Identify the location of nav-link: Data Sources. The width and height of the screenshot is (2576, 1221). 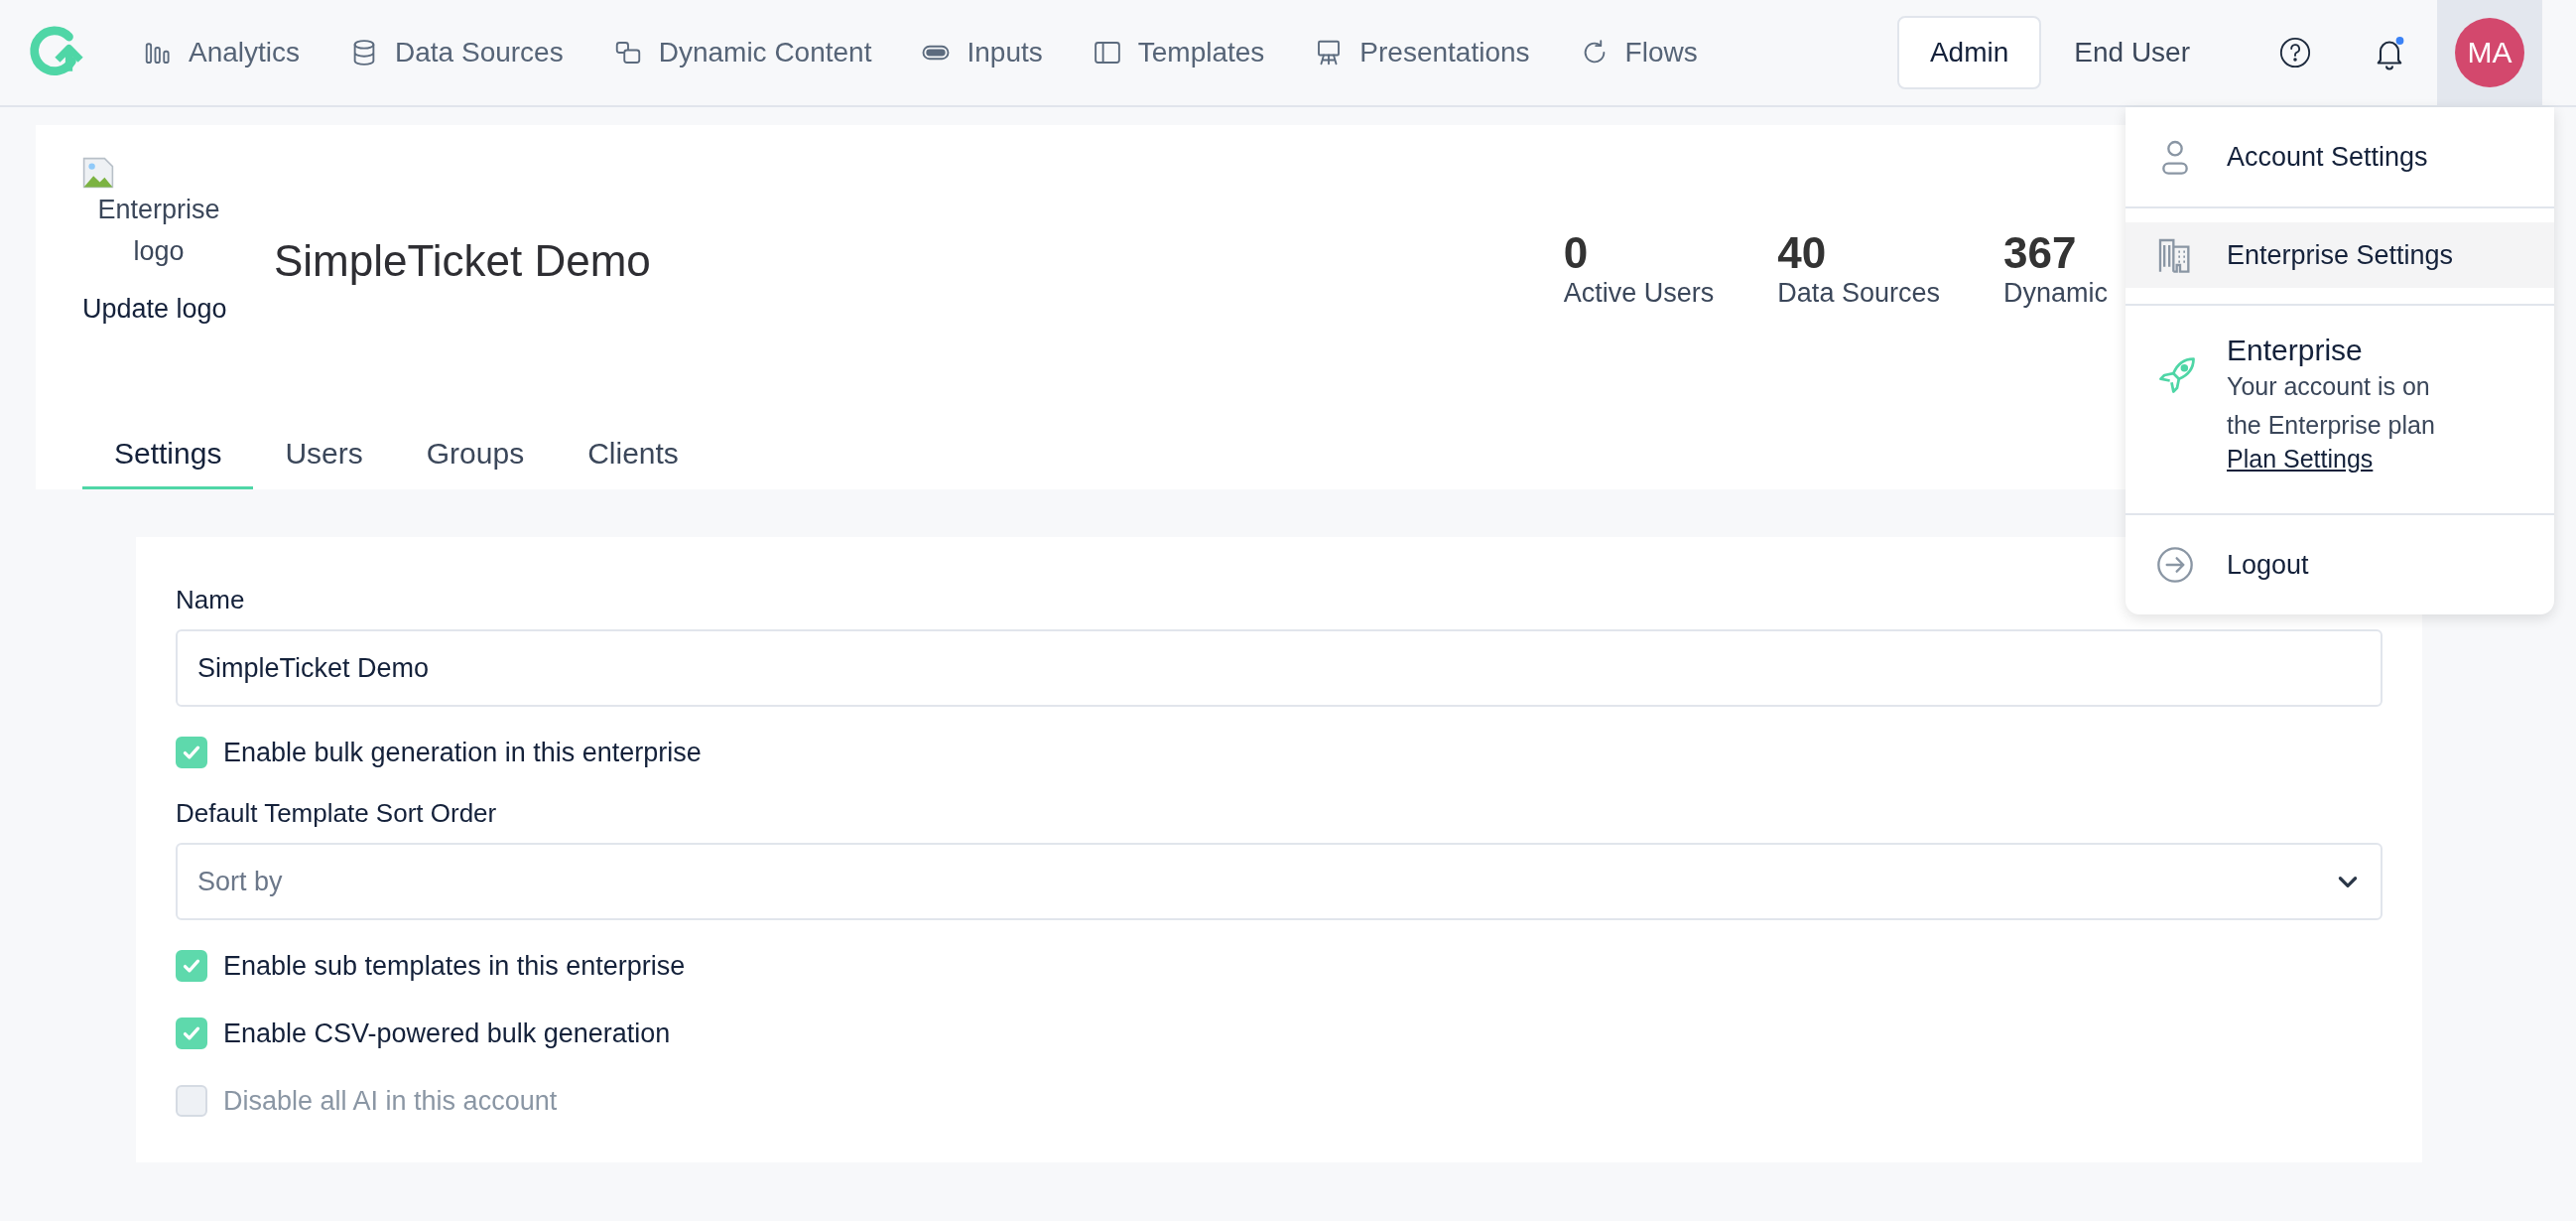
(457, 52).